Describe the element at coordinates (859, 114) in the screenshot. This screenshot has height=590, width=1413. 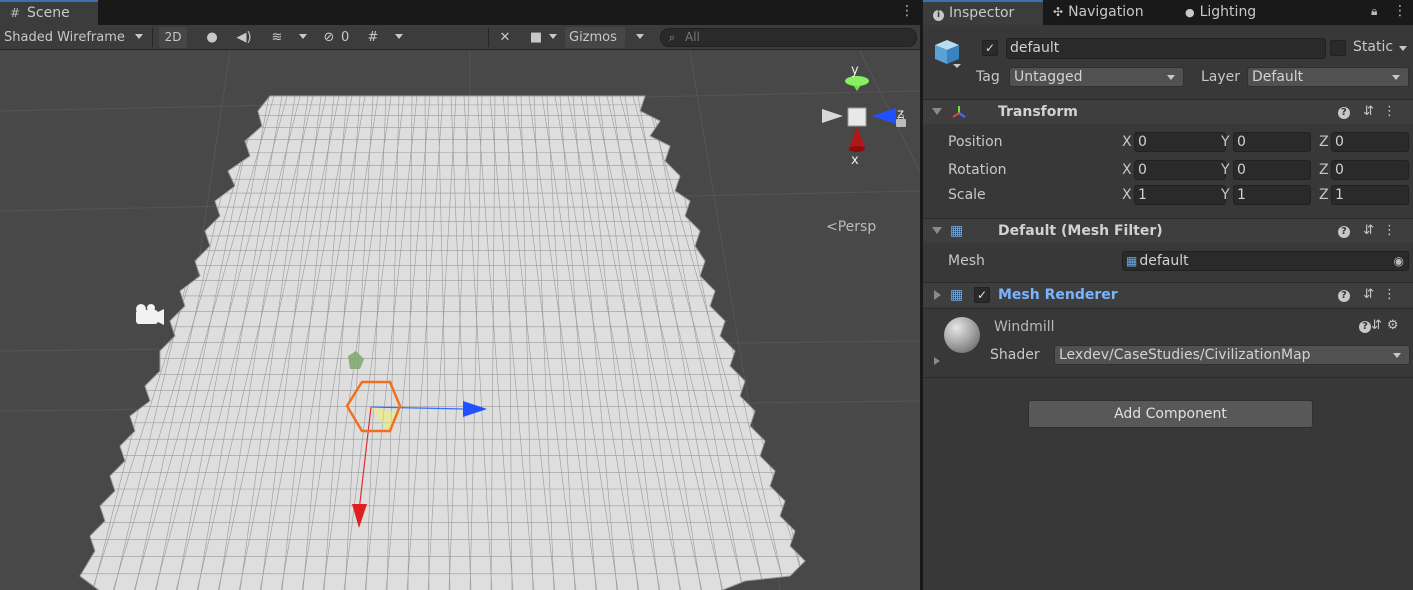
I see `orientation-gizmo` at that location.